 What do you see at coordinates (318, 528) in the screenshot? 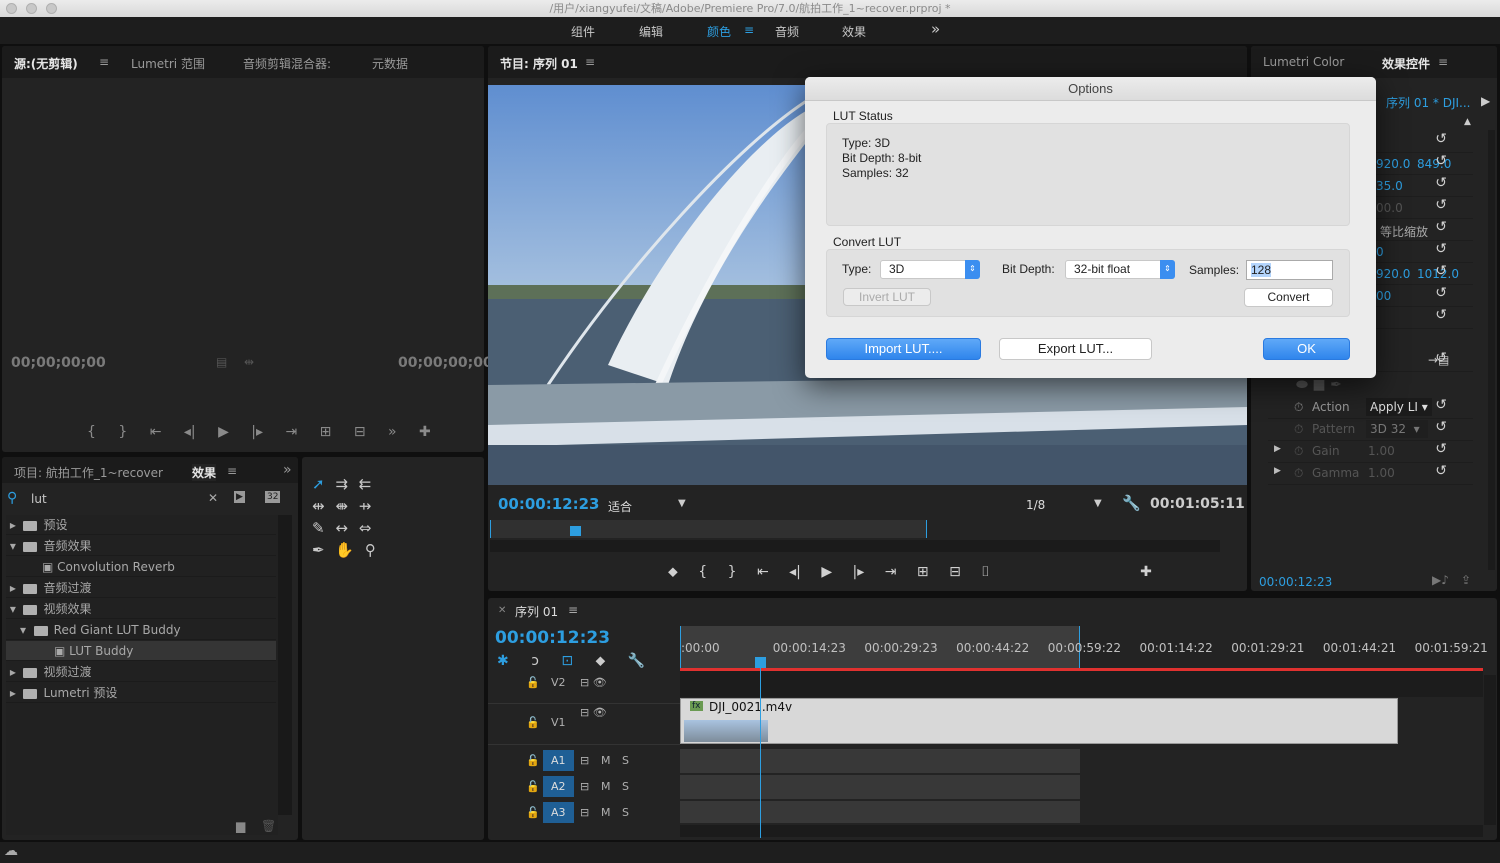
I see `slip-icon: ✎` at bounding box center [318, 528].